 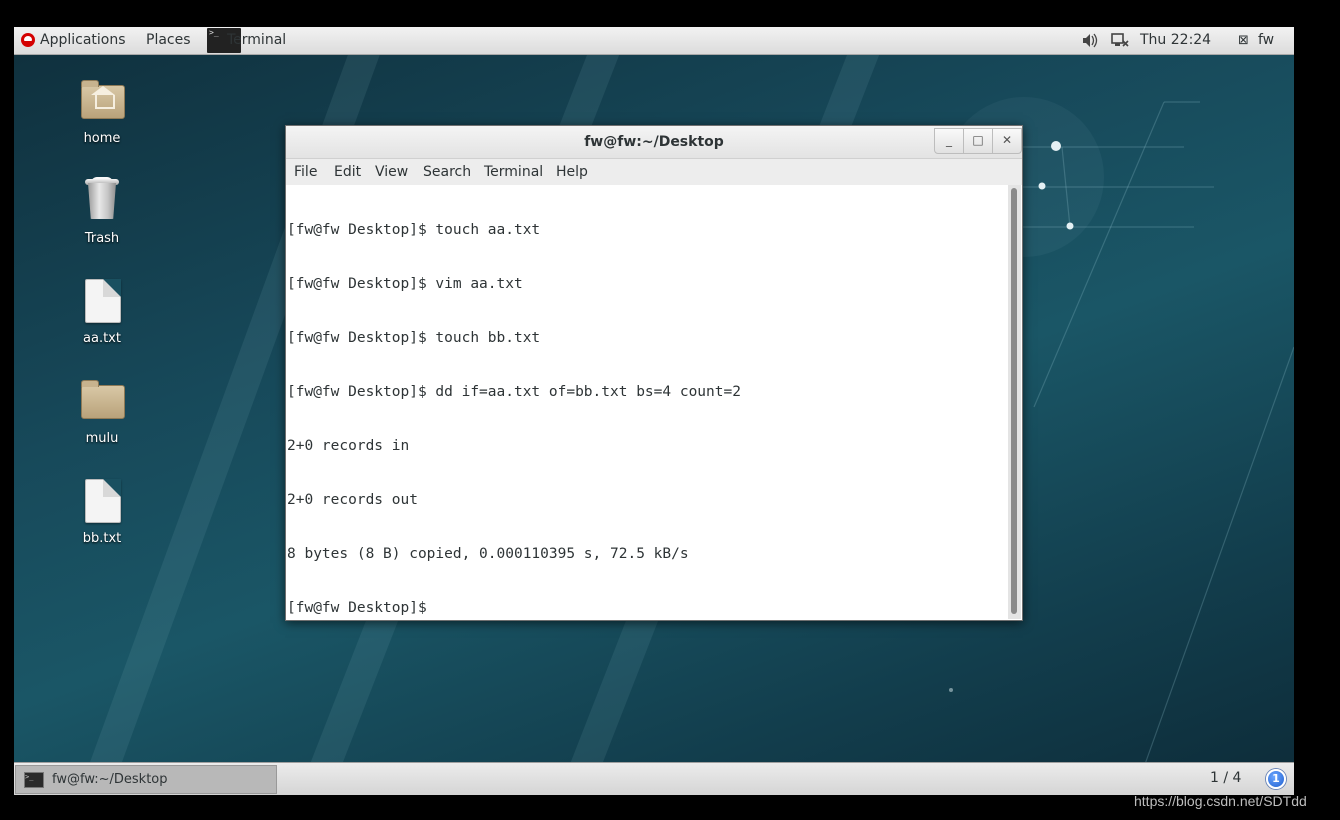 What do you see at coordinates (654, 172) in the screenshot?
I see `menubar: File Edit View Search Terminal Help` at bounding box center [654, 172].